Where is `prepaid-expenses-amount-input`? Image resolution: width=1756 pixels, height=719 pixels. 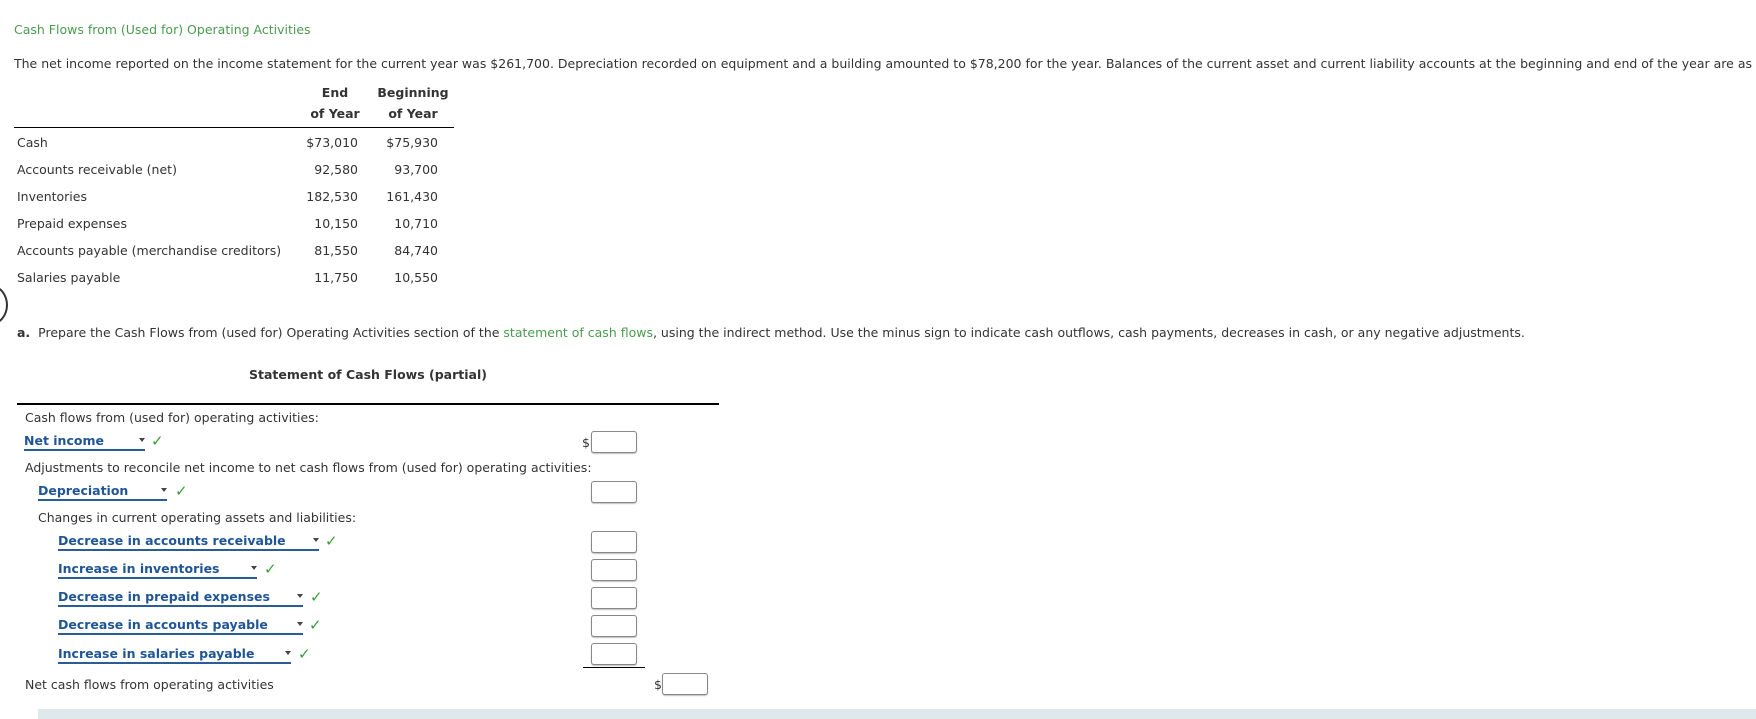 prepaid-expenses-amount-input is located at coordinates (614, 598).